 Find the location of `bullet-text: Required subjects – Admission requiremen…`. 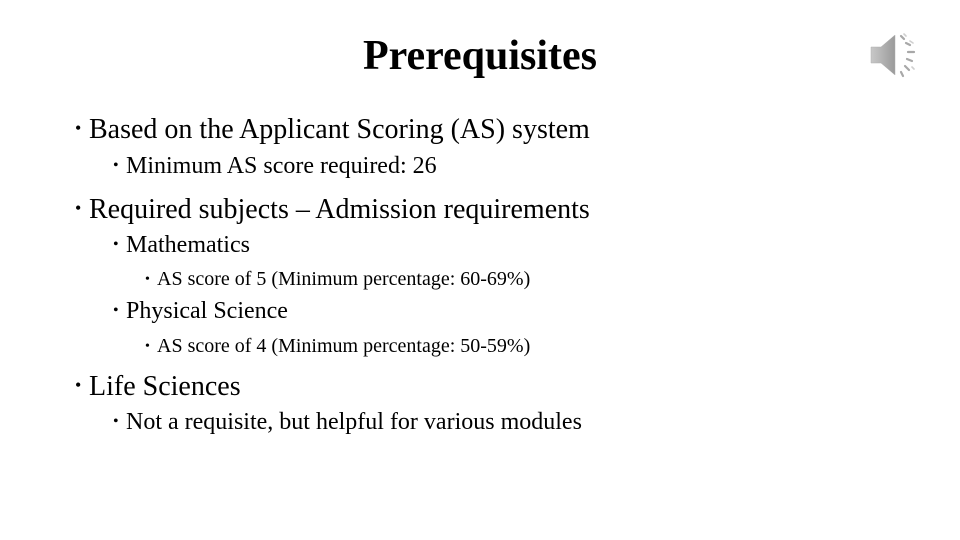

bullet-text: Required subjects – Admission requiremen… is located at coordinates (339, 209).